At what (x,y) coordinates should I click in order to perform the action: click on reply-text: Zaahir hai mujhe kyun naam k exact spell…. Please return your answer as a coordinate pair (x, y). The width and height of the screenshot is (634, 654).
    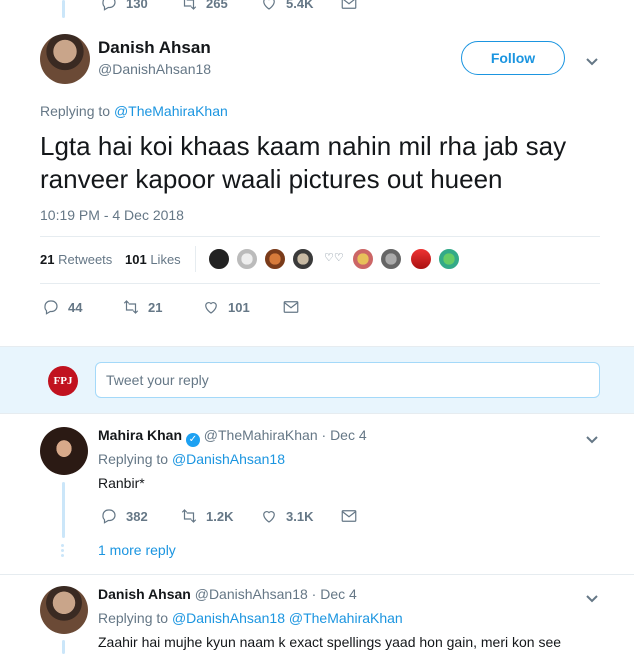
    Looking at the image, I should click on (330, 642).